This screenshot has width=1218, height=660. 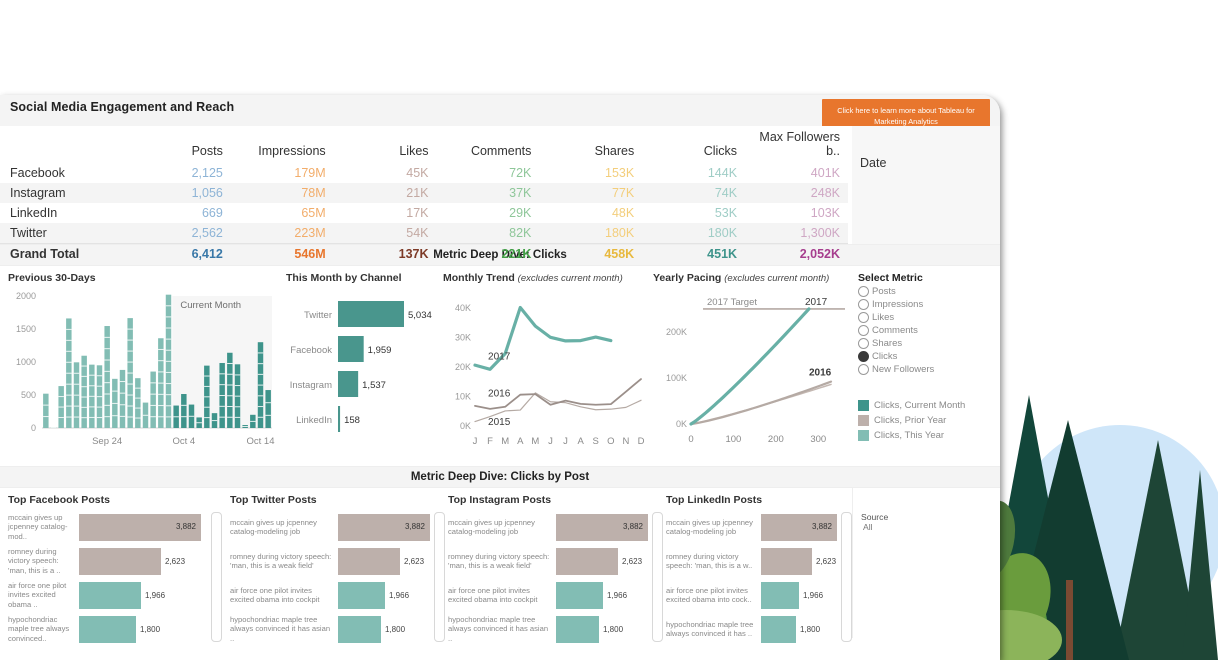 What do you see at coordinates (726, 213) in the screenshot?
I see `cell-clicks: 53K` at bounding box center [726, 213].